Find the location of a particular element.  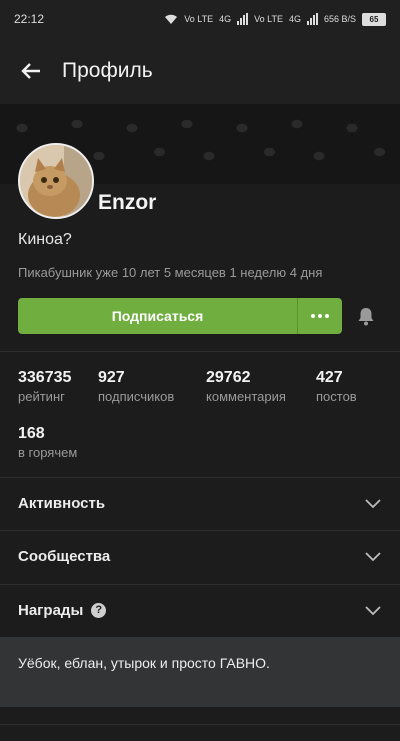

stat-posts: 427 постов is located at coordinates (336, 386).